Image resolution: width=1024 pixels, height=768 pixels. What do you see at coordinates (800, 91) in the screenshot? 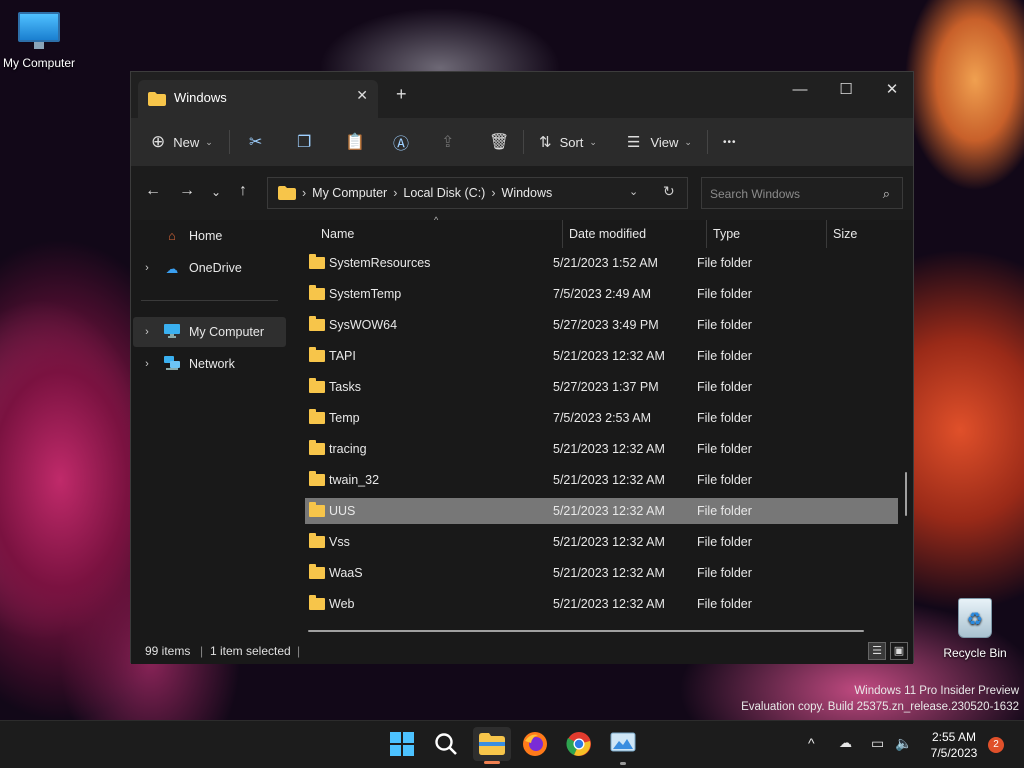
I see `minimize-button: —` at bounding box center [800, 91].